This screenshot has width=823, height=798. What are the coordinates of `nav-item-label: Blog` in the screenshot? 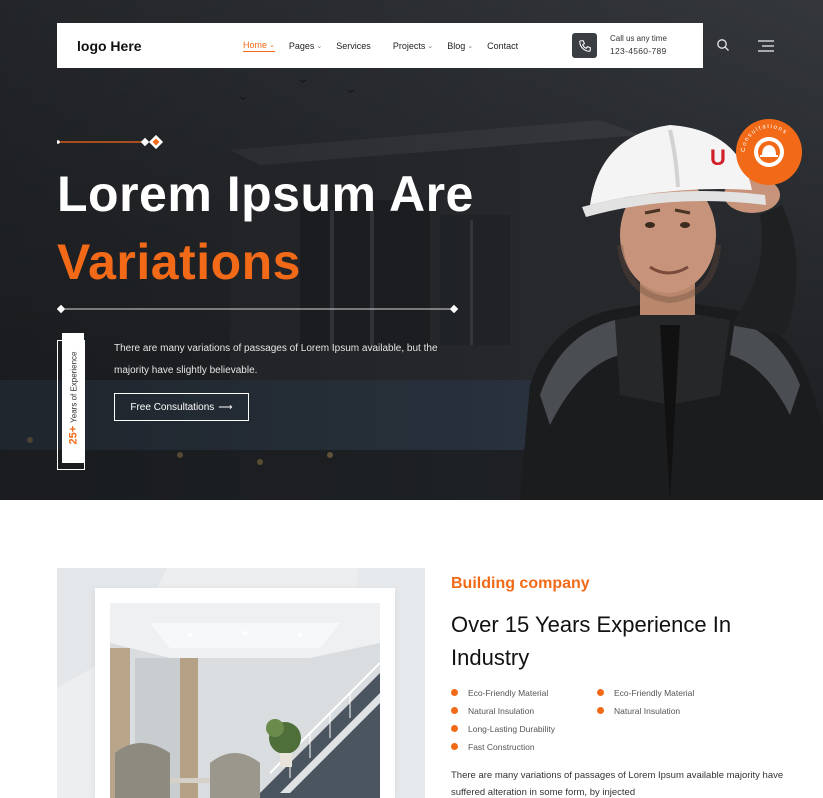 It's located at (456, 45).